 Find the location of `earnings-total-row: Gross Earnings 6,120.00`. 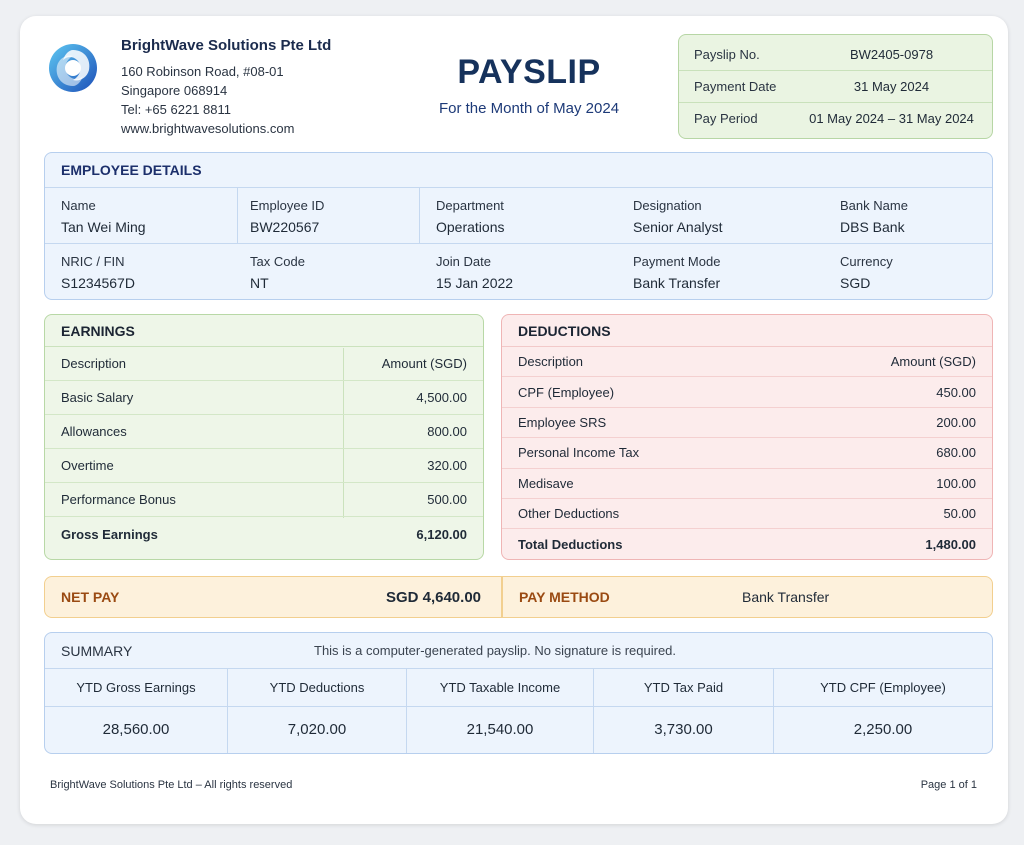

earnings-total-row: Gross Earnings 6,120.00 is located at coordinates (264, 534).